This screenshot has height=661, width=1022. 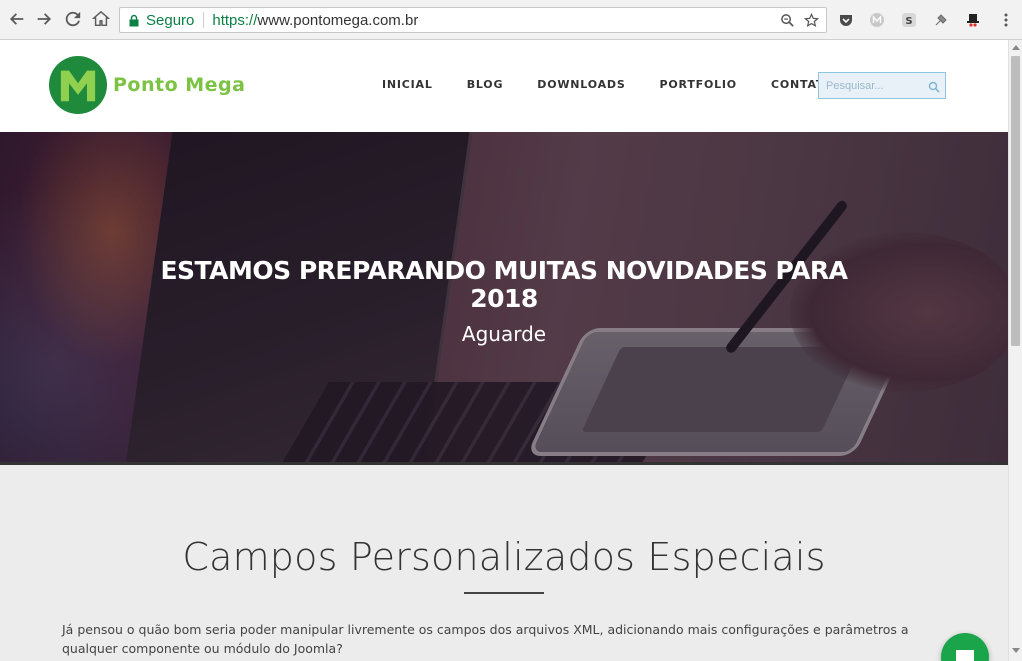 What do you see at coordinates (698, 84) in the screenshot?
I see `nav-item-portfolio: PORTFOLIO` at bounding box center [698, 84].